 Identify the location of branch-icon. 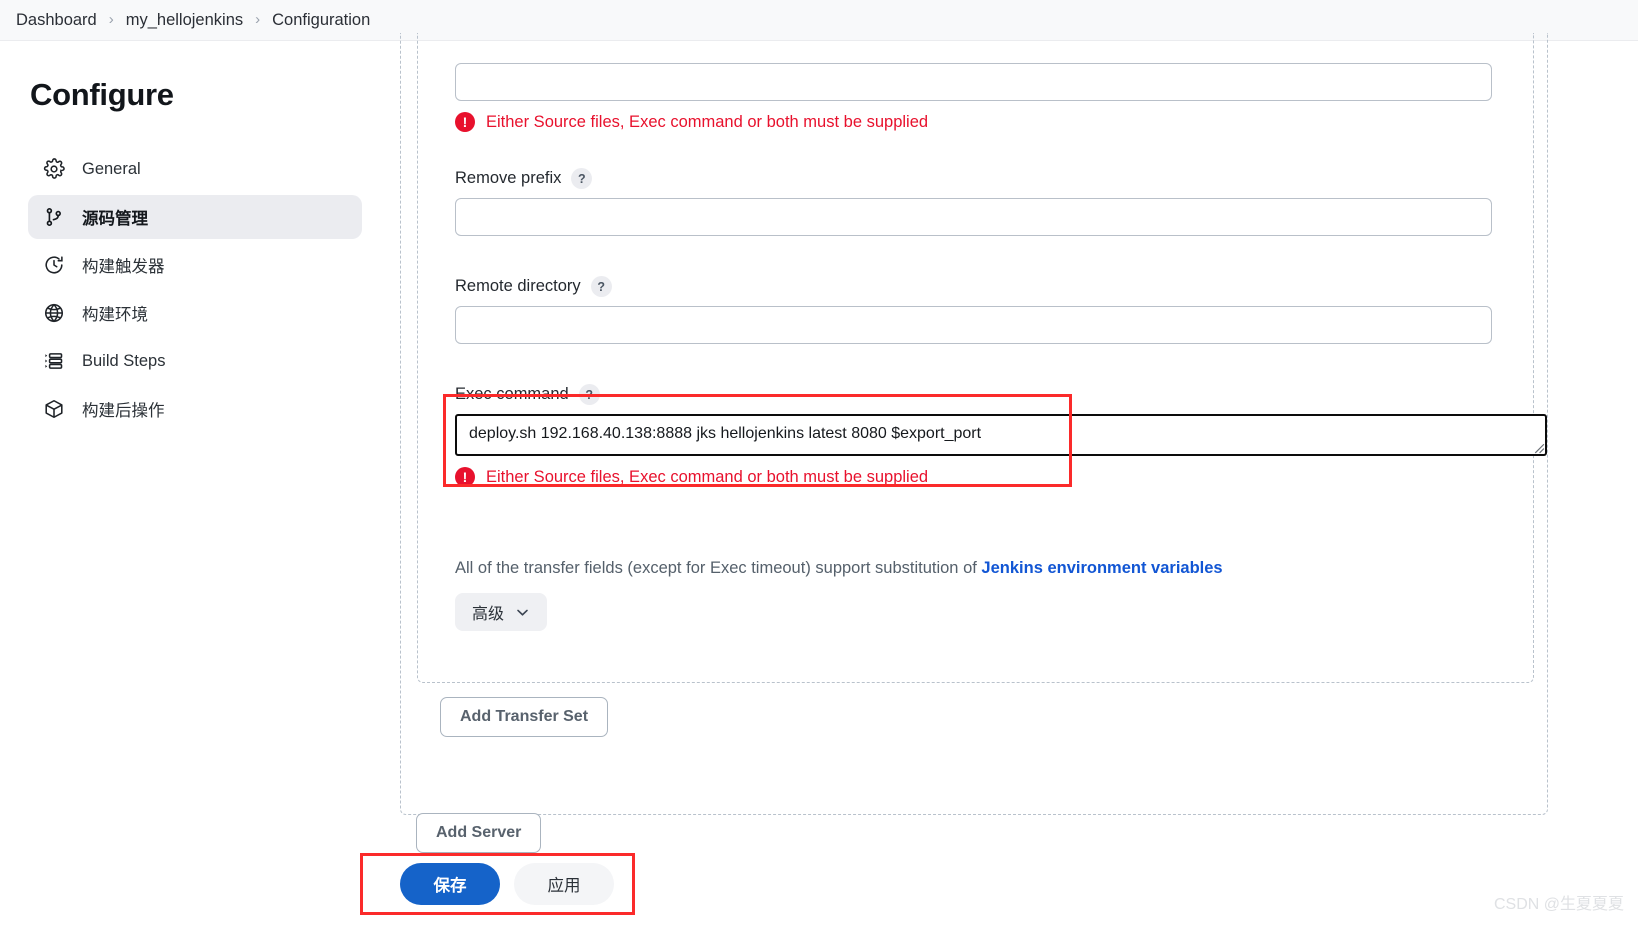
(54, 217).